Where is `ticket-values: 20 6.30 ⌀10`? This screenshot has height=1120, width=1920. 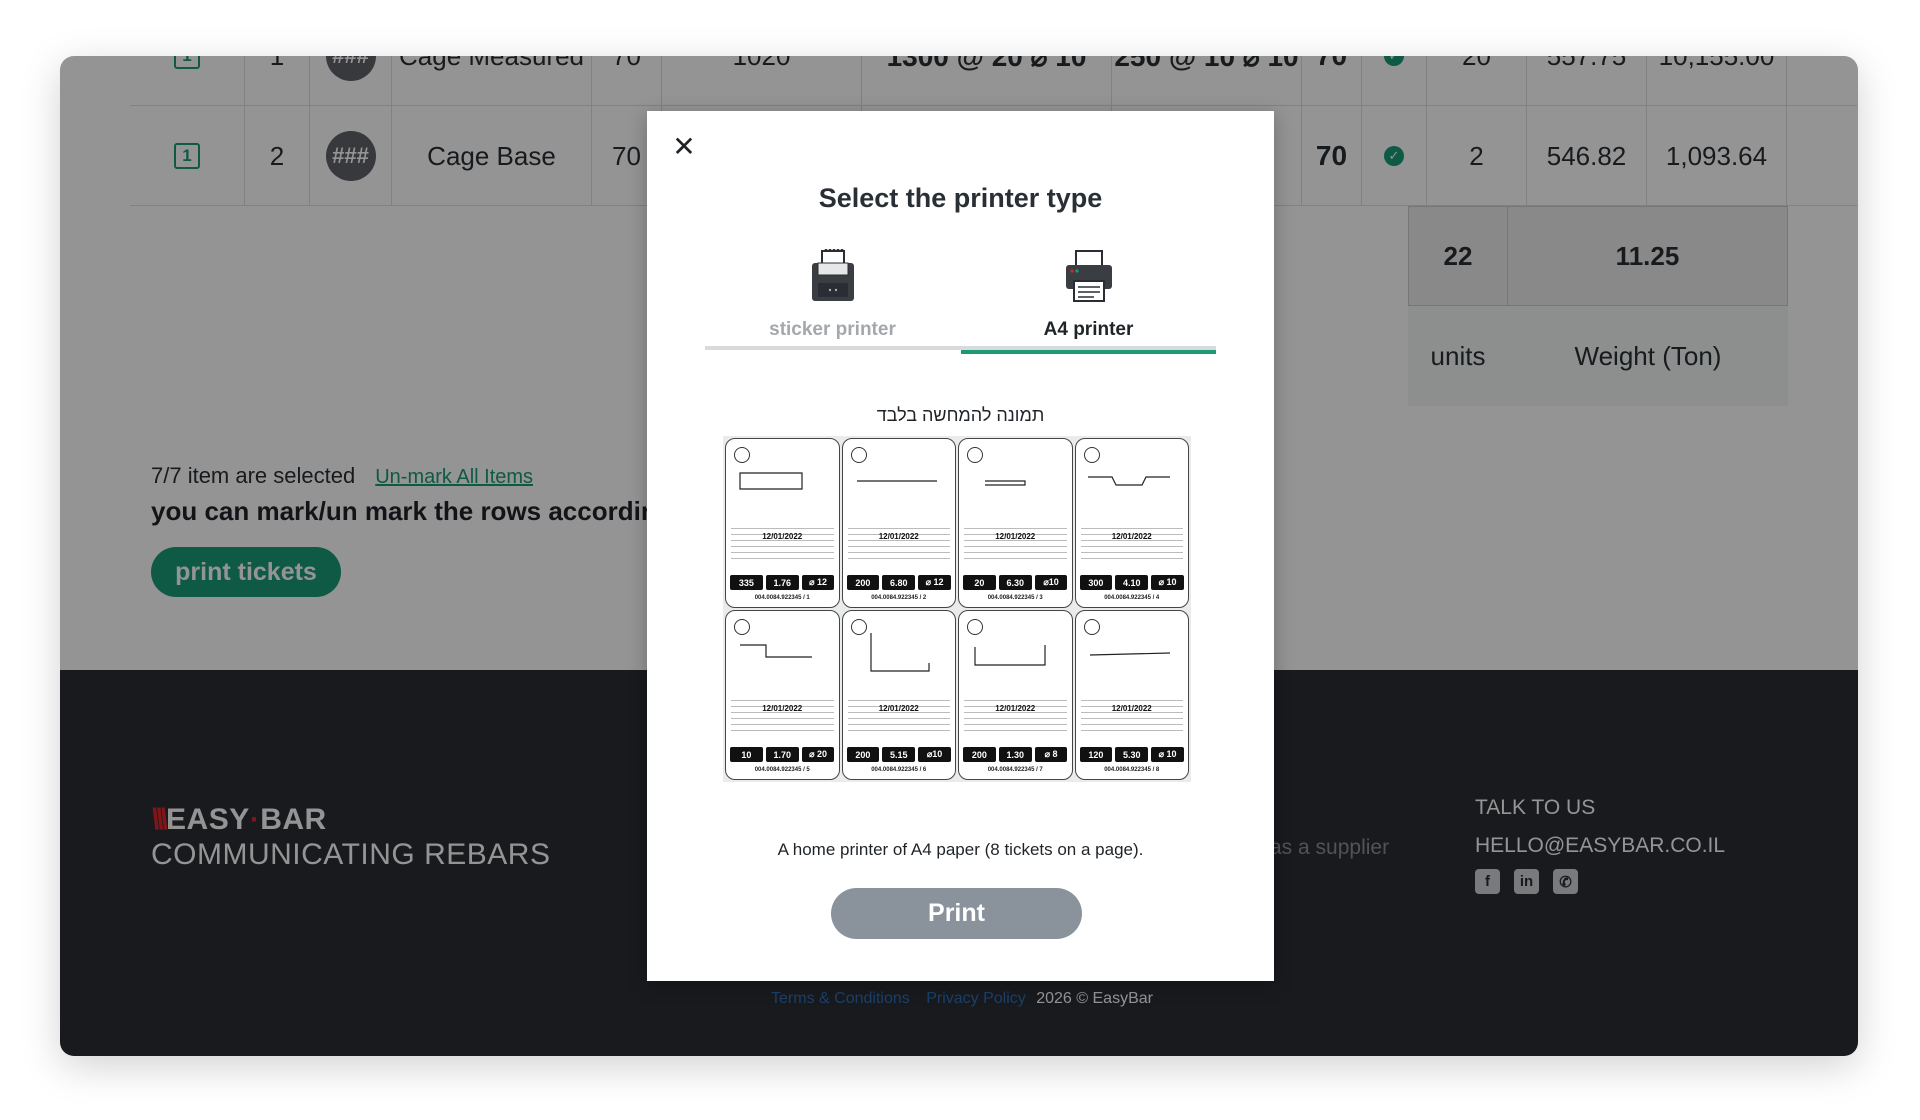 ticket-values: 20 6.30 ⌀10 is located at coordinates (1015, 582).